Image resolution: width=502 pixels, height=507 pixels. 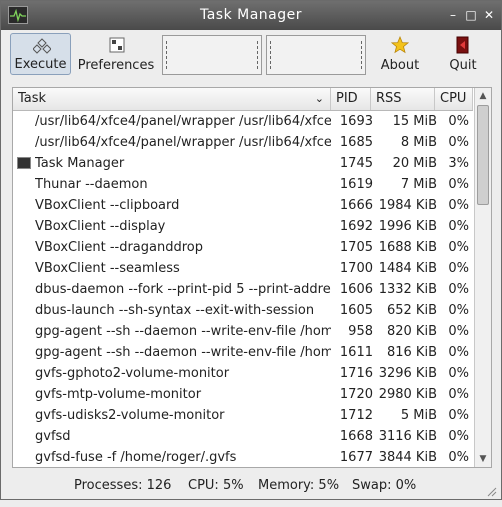 I want to click on task-manager-icon, so click(x=24, y=163).